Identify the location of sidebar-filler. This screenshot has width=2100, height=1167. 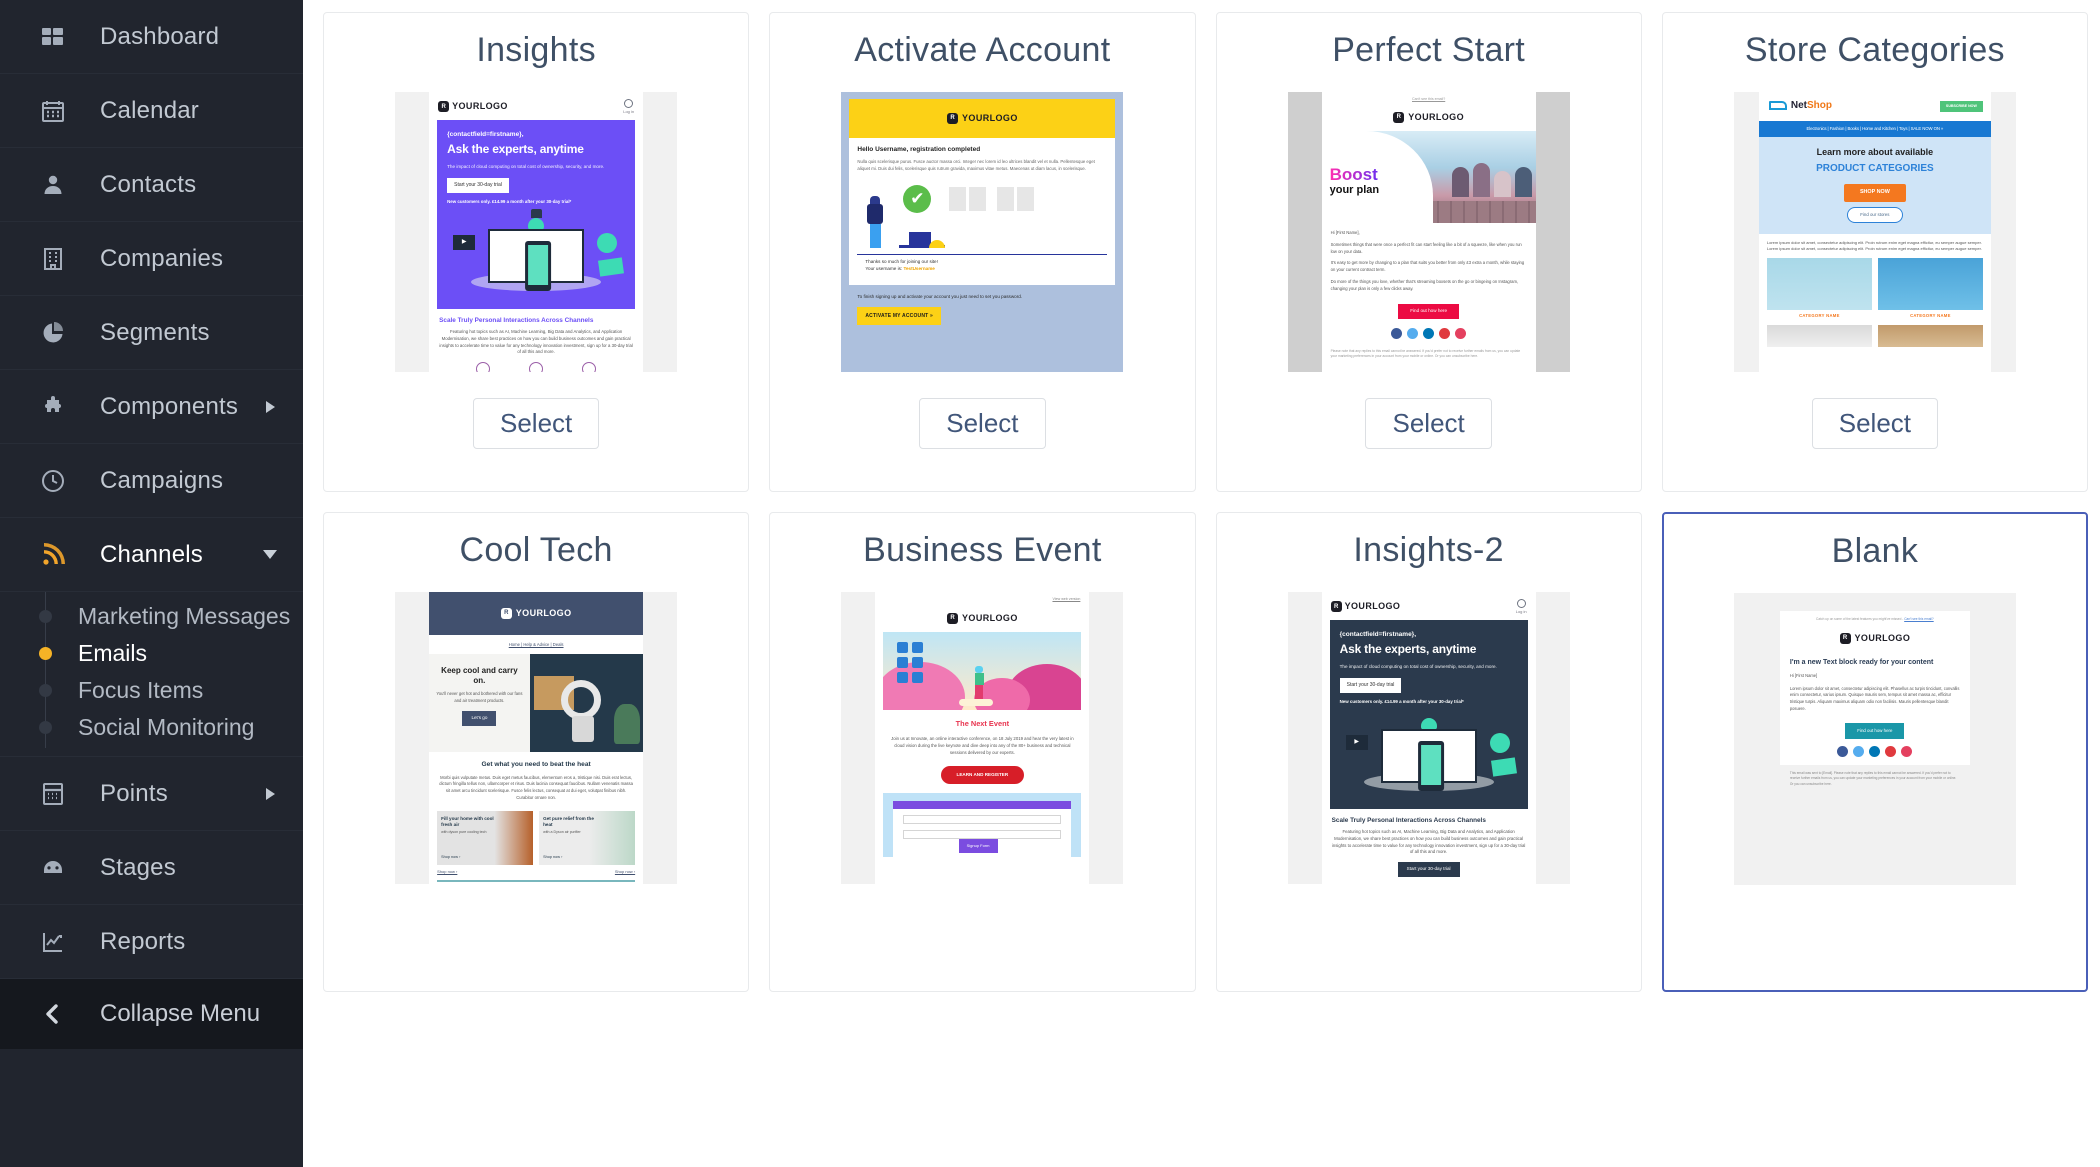
(151, 1108).